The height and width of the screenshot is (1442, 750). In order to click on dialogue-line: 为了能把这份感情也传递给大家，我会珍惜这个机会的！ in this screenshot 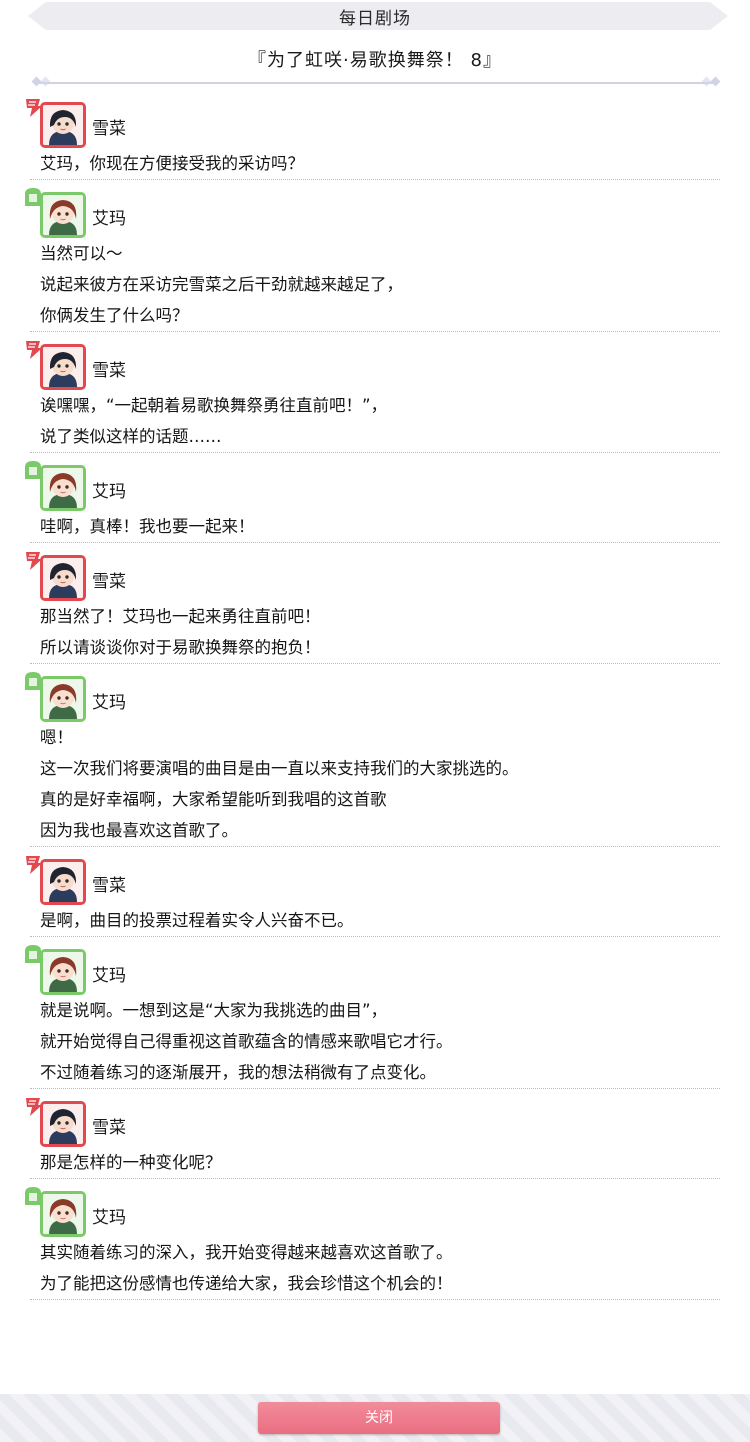, I will do `click(246, 1283)`.